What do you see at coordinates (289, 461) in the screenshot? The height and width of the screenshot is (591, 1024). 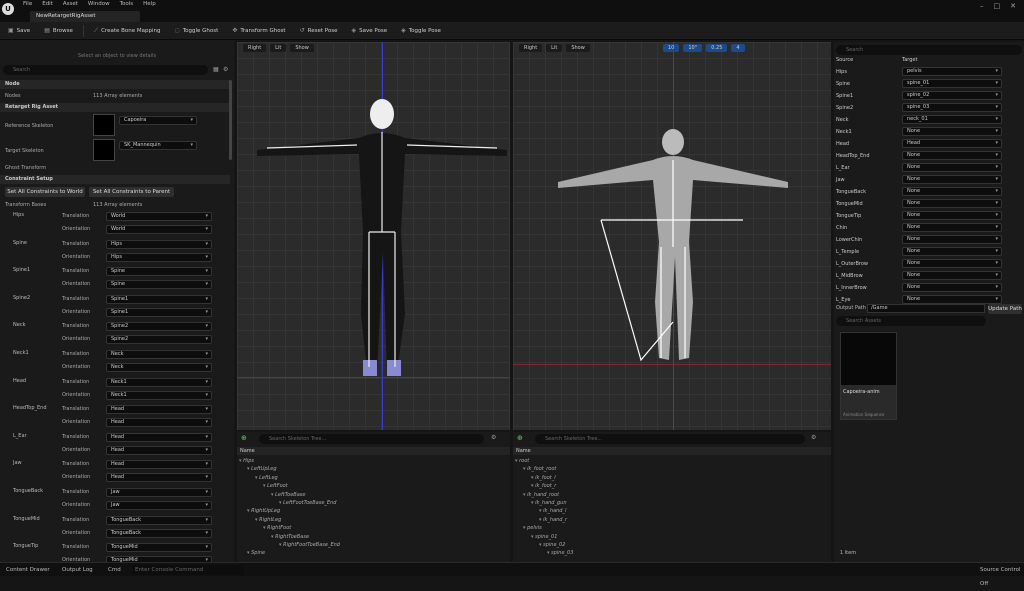 I see `tree-item: ▾ Hips` at bounding box center [289, 461].